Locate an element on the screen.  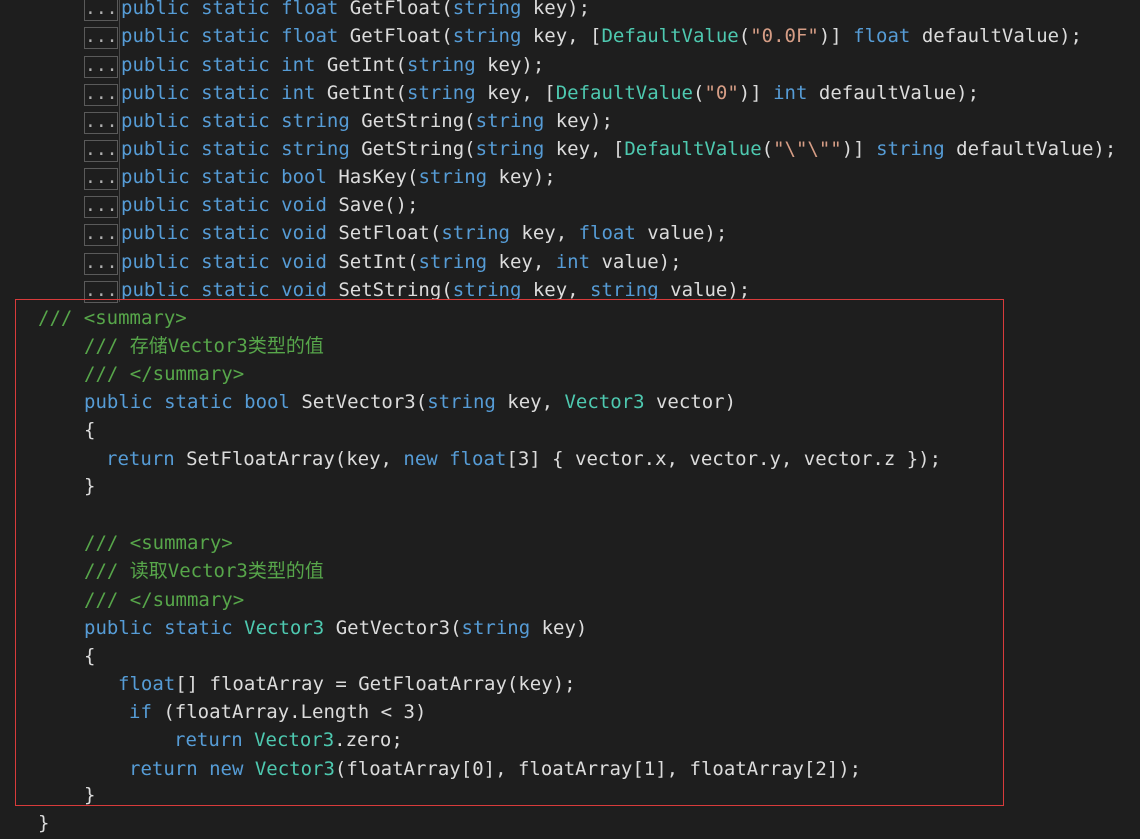
code-line: return Vector3.zero; is located at coordinates (288, 740).